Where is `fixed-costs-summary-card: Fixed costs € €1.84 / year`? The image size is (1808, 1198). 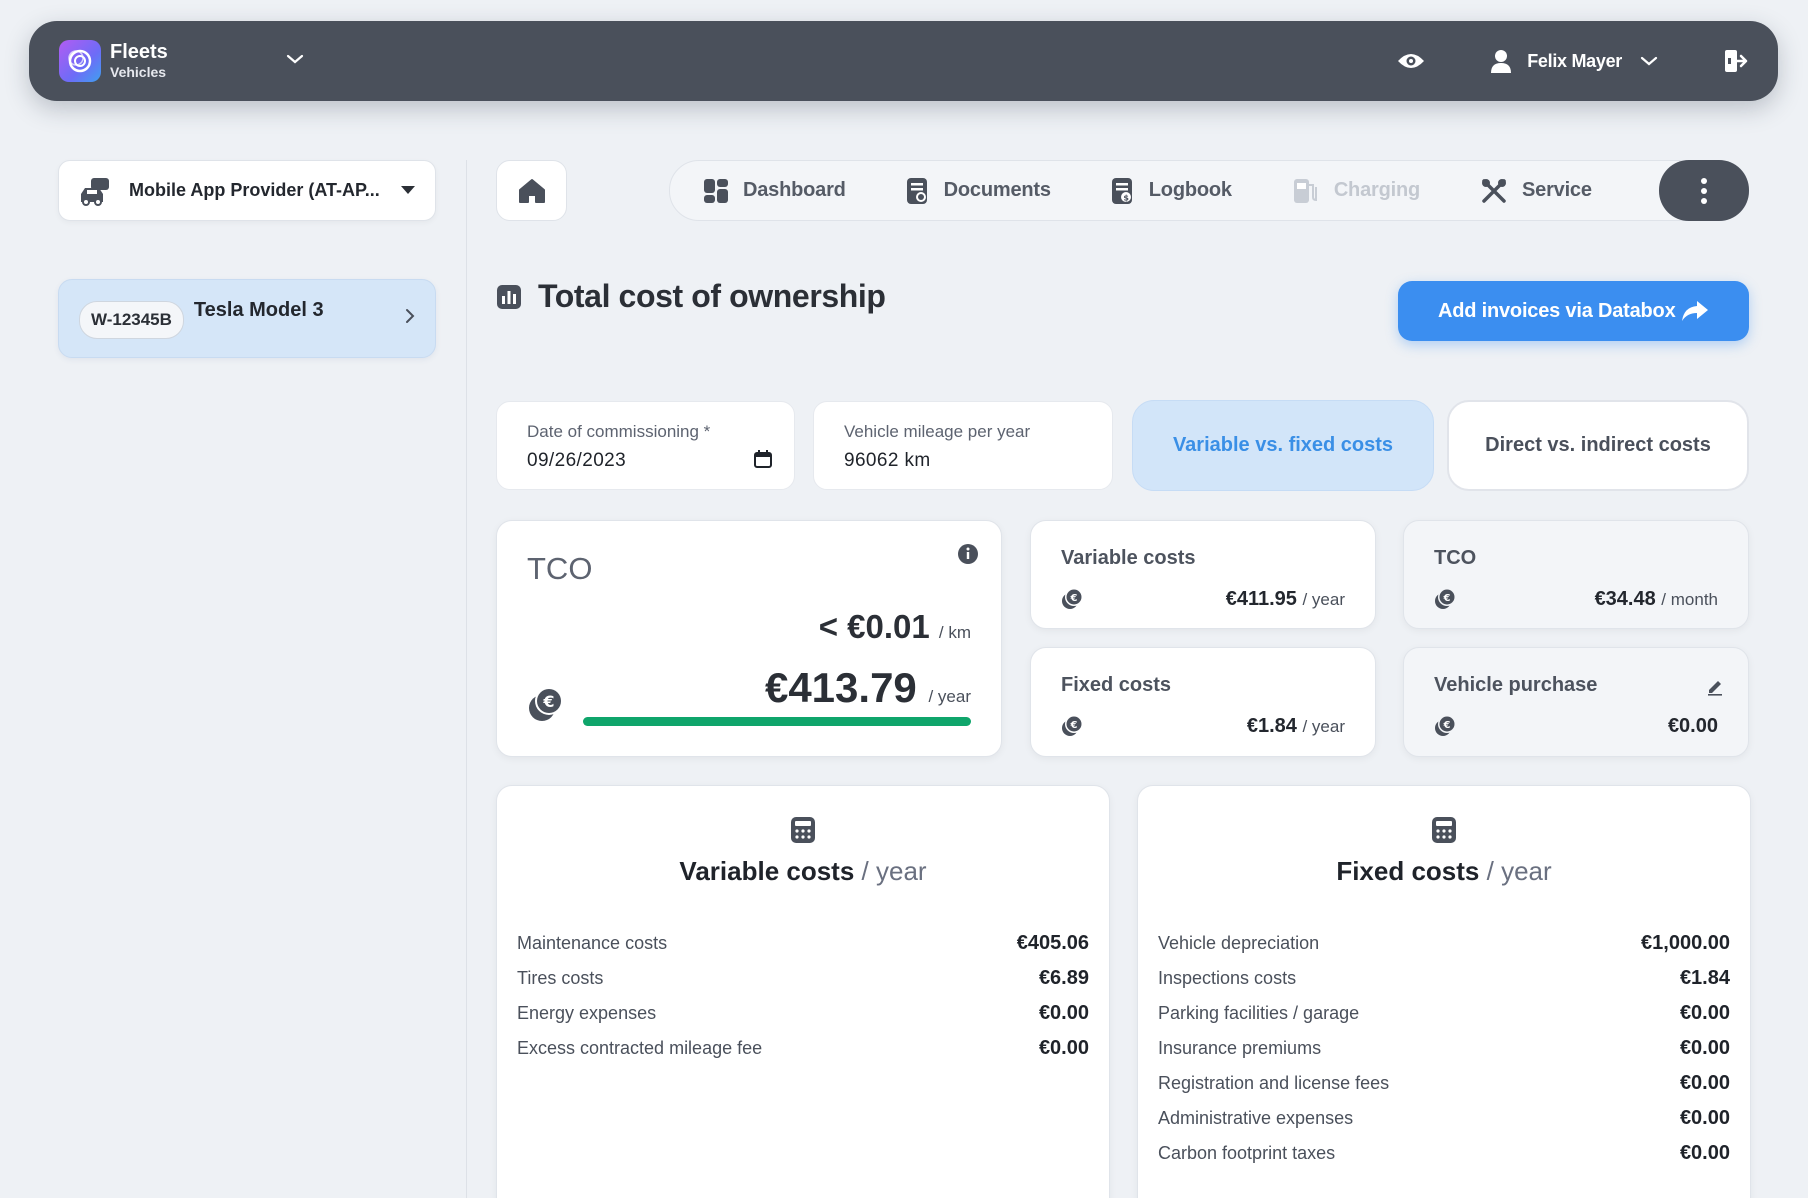
fixed-costs-summary-card: Fixed costs € €1.84 / year is located at coordinates (1203, 702).